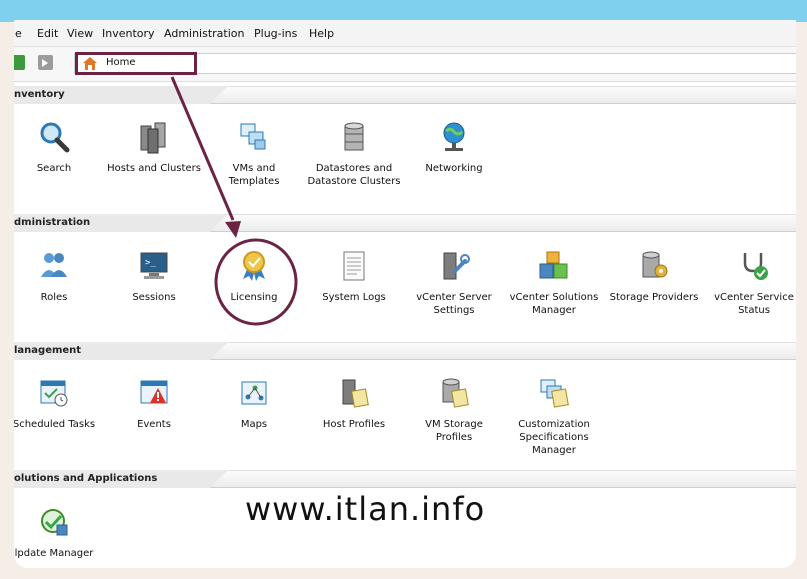 This screenshot has height=579, width=807. Describe the element at coordinates (154, 297) in the screenshot. I see `item-label: Sessions` at that location.